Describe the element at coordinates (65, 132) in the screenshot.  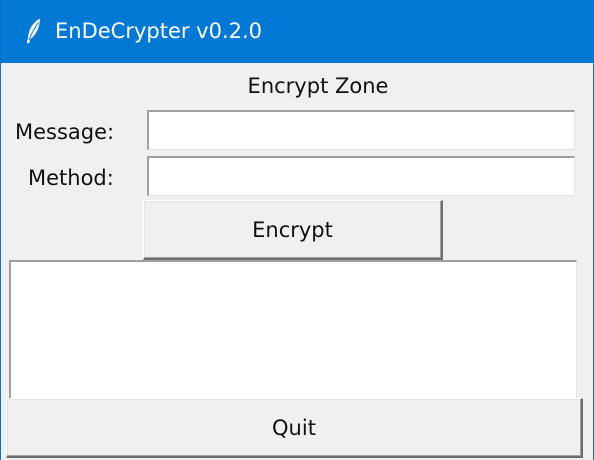
I see `message-label: Message:` at that location.